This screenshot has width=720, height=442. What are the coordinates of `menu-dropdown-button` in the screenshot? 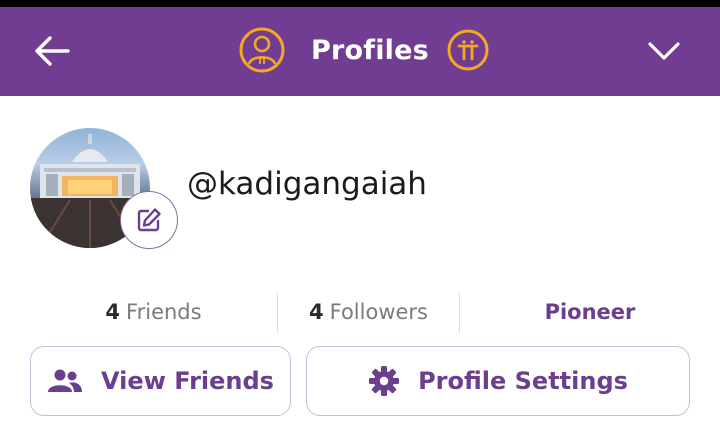 It's located at (664, 51).